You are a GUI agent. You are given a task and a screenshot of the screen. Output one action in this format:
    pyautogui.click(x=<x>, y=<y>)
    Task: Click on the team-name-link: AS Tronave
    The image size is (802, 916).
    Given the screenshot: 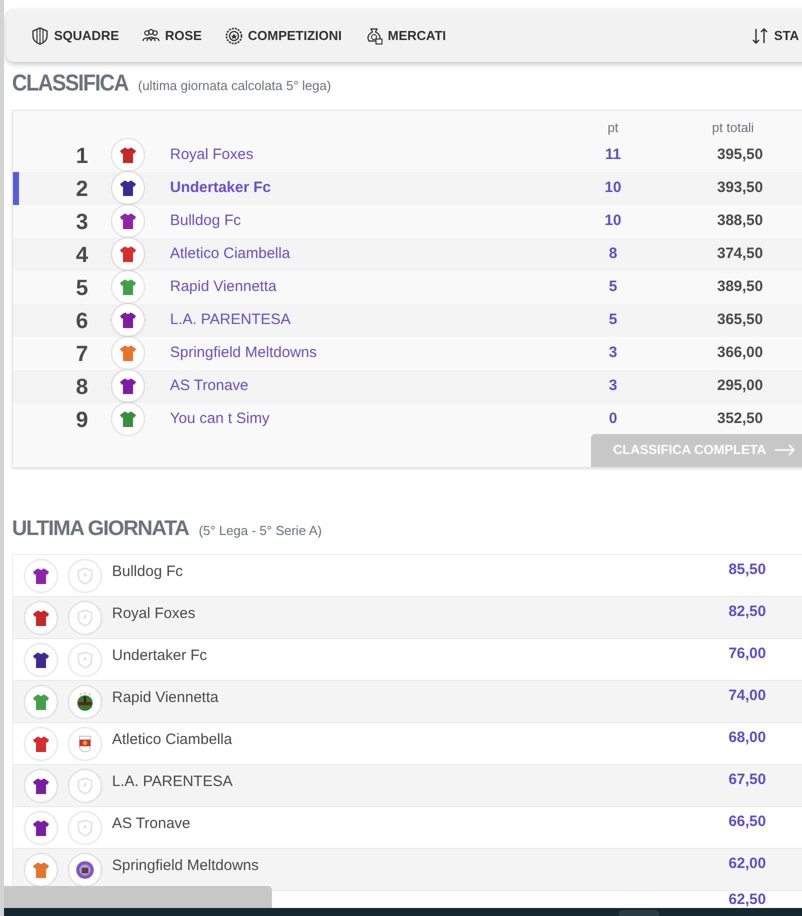 What is the action you would take?
    pyautogui.click(x=209, y=386)
    